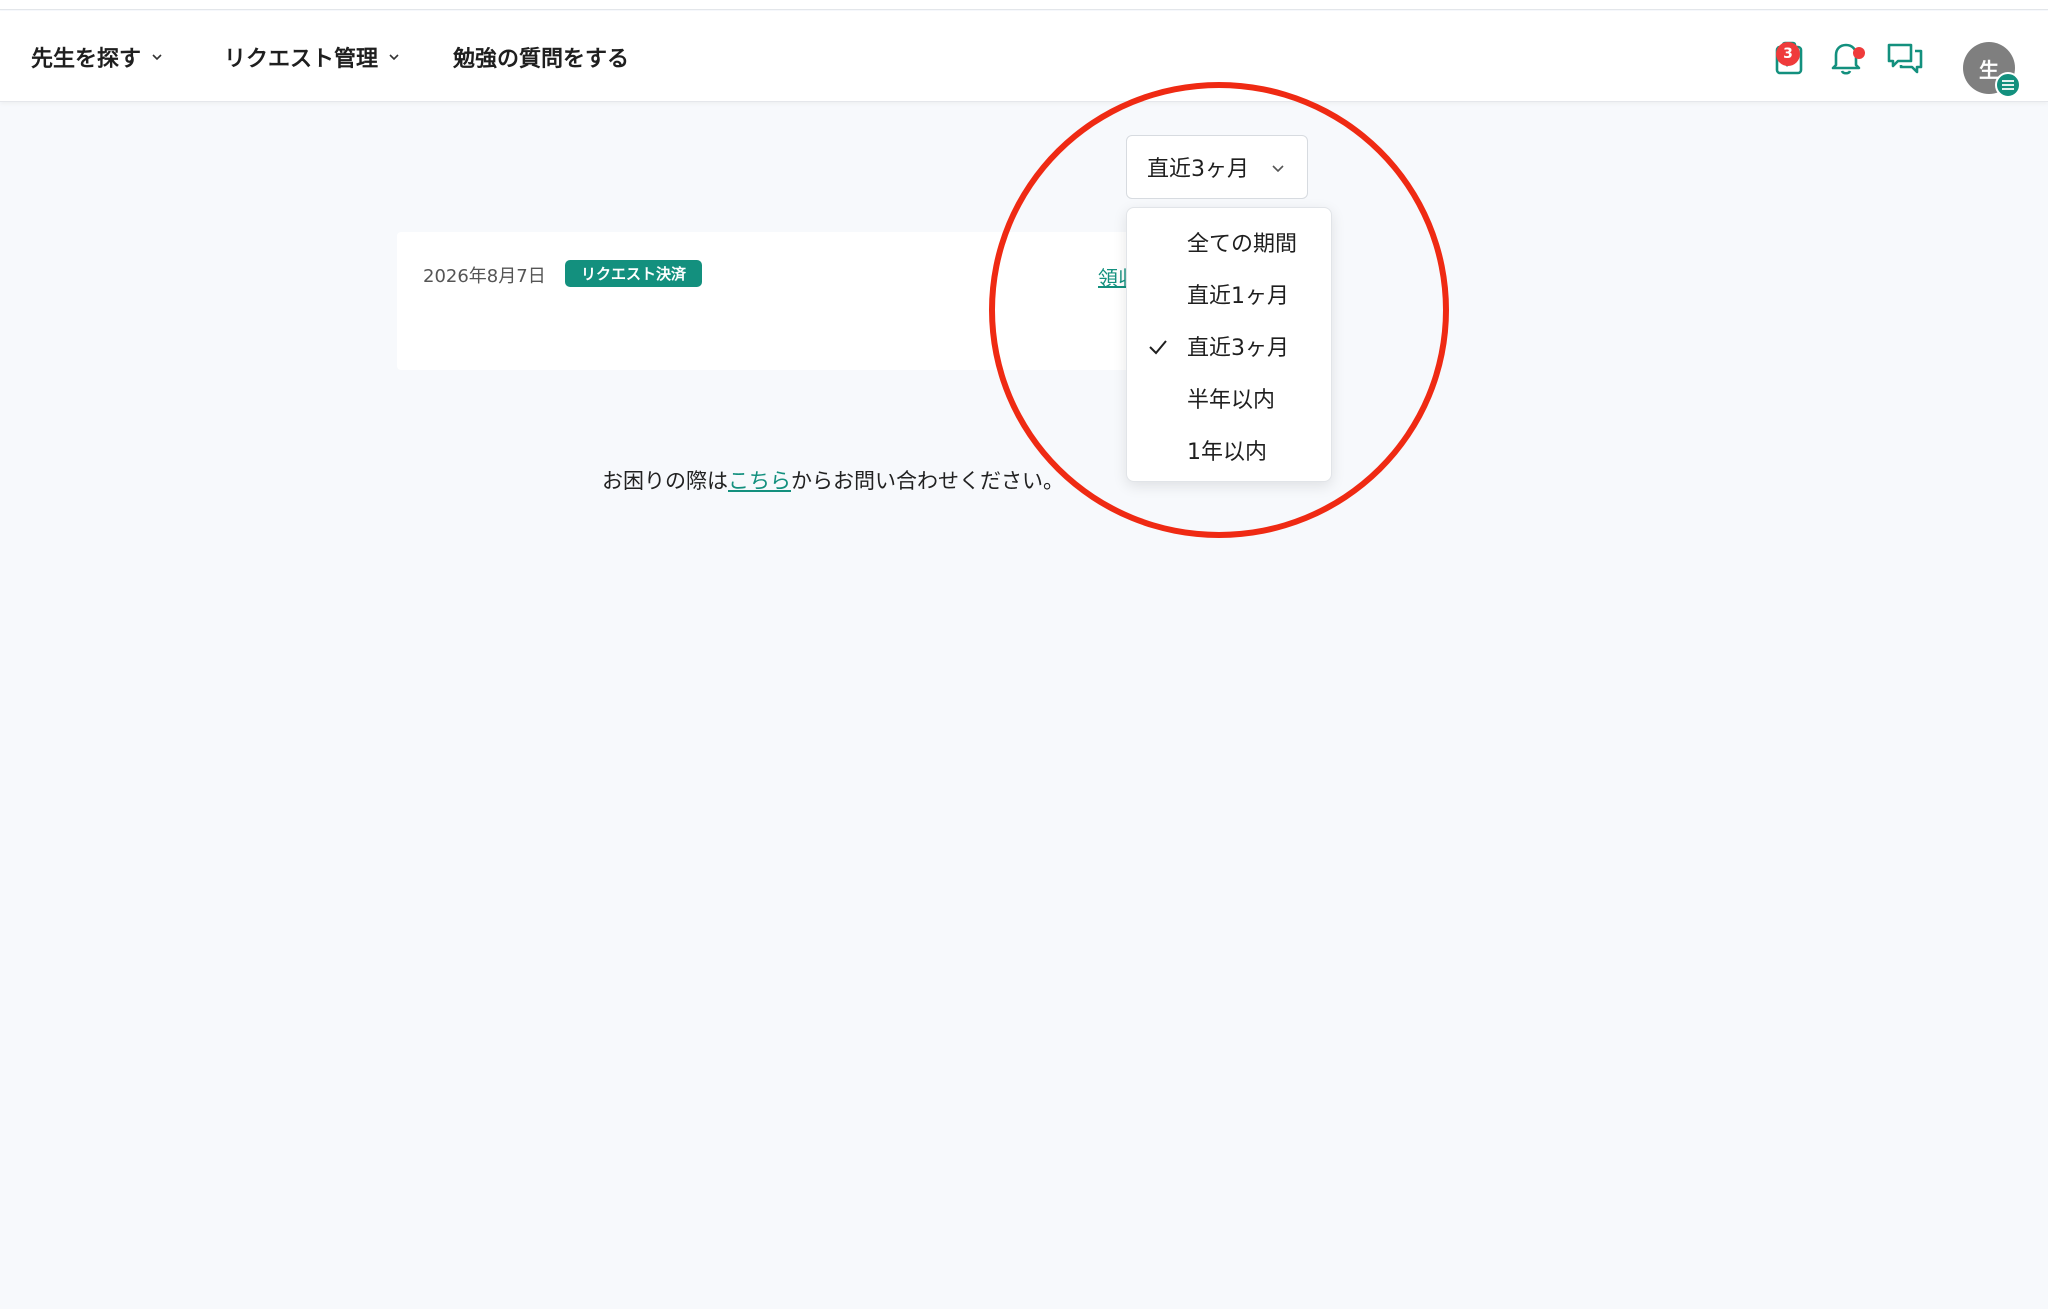 The height and width of the screenshot is (1309, 2048). What do you see at coordinates (1859, 53) in the screenshot?
I see `notification-dot` at bounding box center [1859, 53].